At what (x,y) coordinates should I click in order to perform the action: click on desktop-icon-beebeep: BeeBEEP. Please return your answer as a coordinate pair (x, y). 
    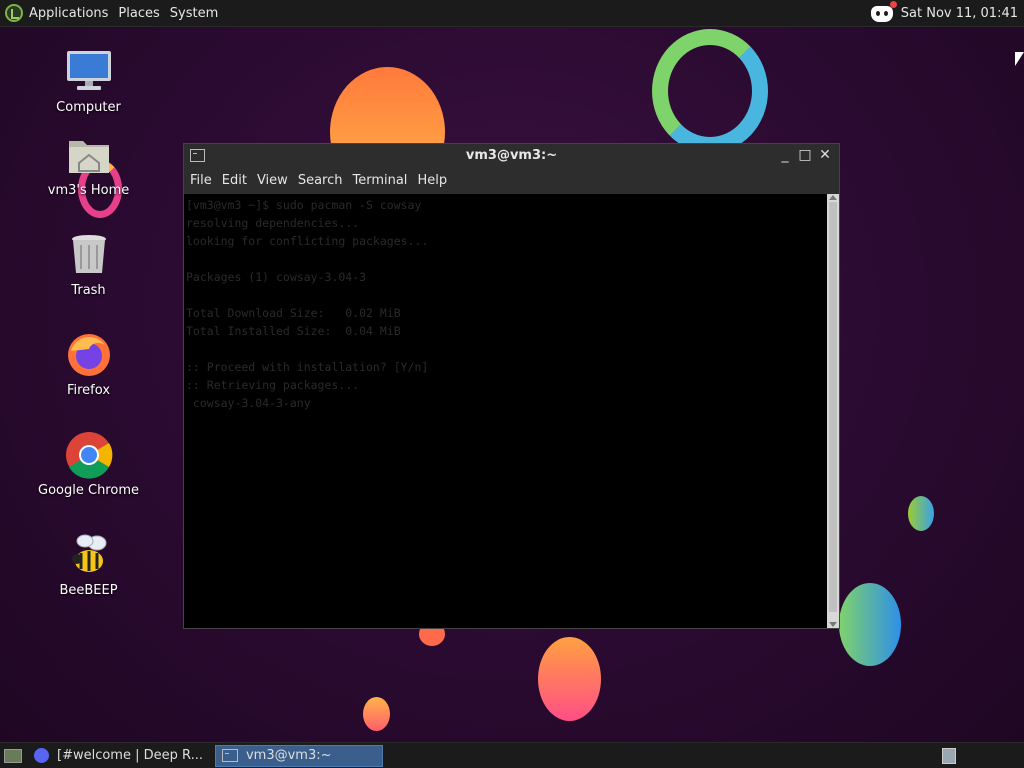
    Looking at the image, I should click on (88, 564).